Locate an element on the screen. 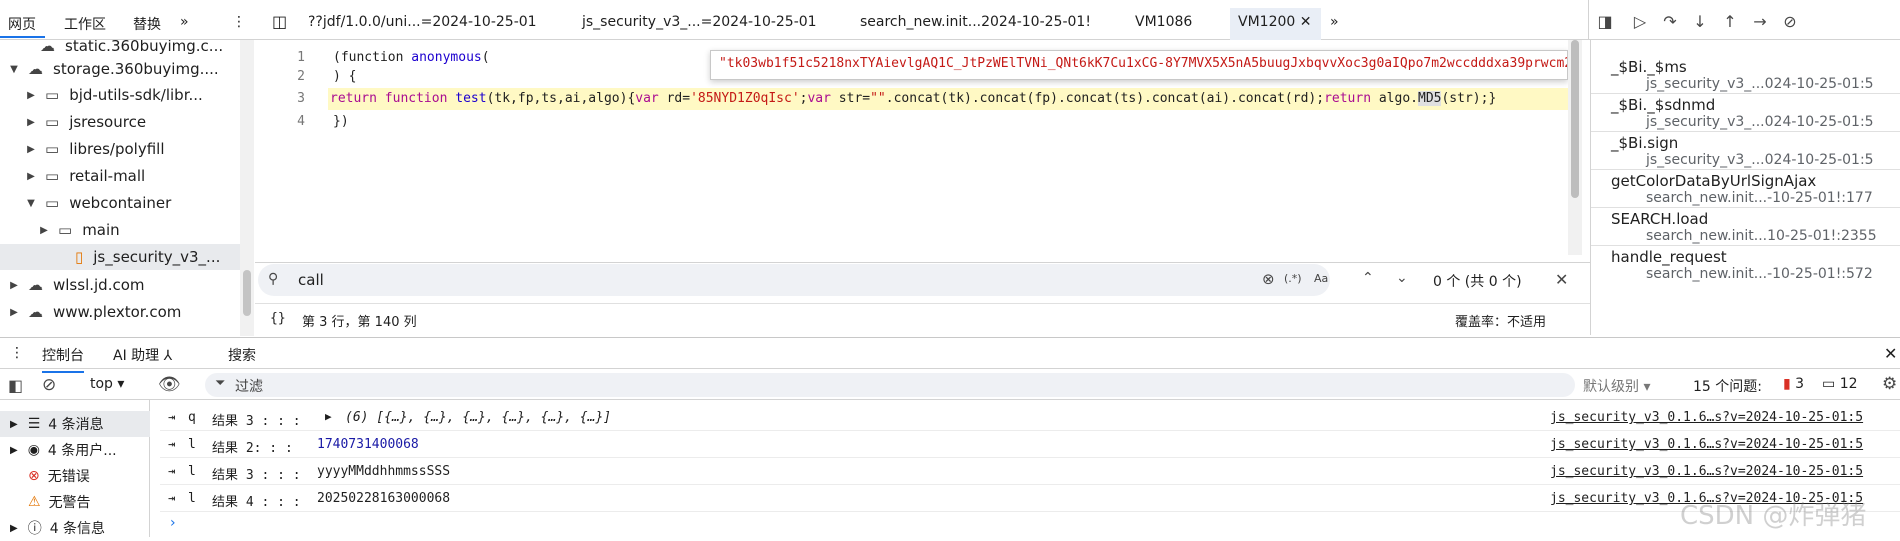  tab-file-active: VM1200 ✕ is located at coordinates (1276, 24).